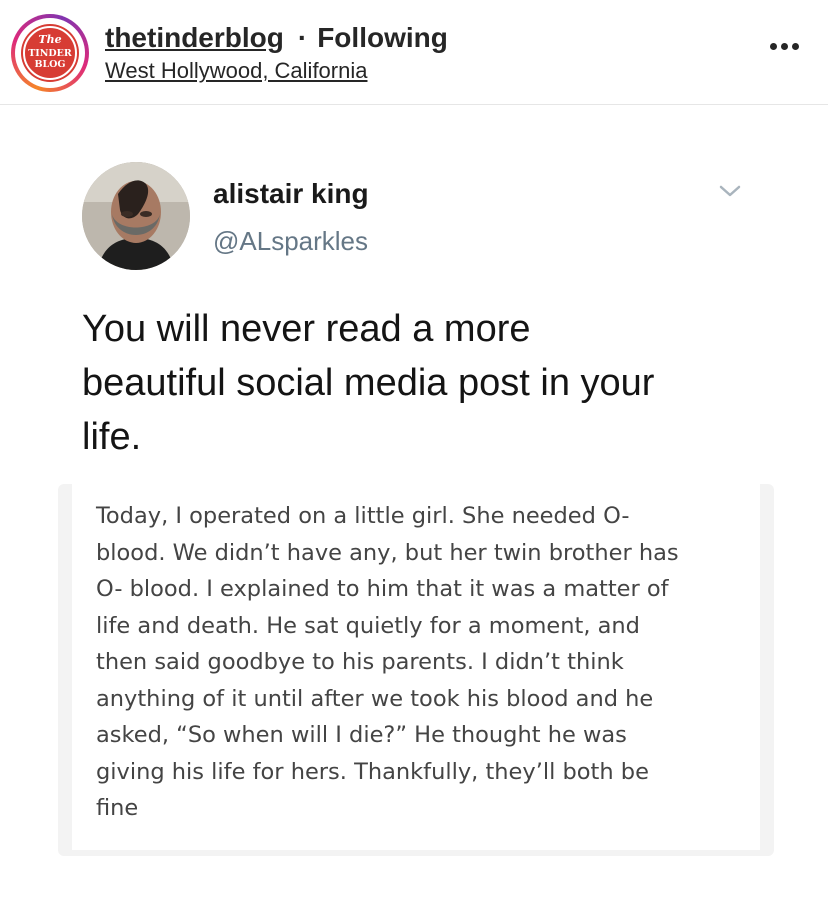 The height and width of the screenshot is (901, 828). I want to click on svg-text: The, so click(49, 39).